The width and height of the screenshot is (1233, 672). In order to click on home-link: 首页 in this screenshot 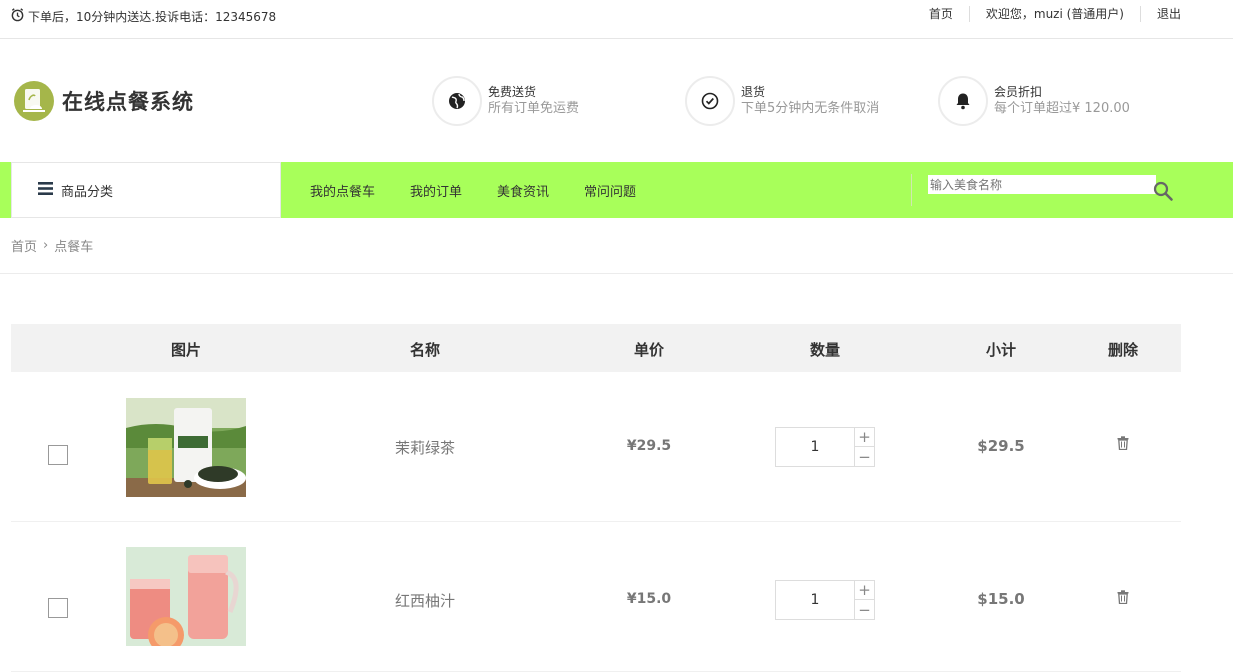, I will do `click(949, 14)`.